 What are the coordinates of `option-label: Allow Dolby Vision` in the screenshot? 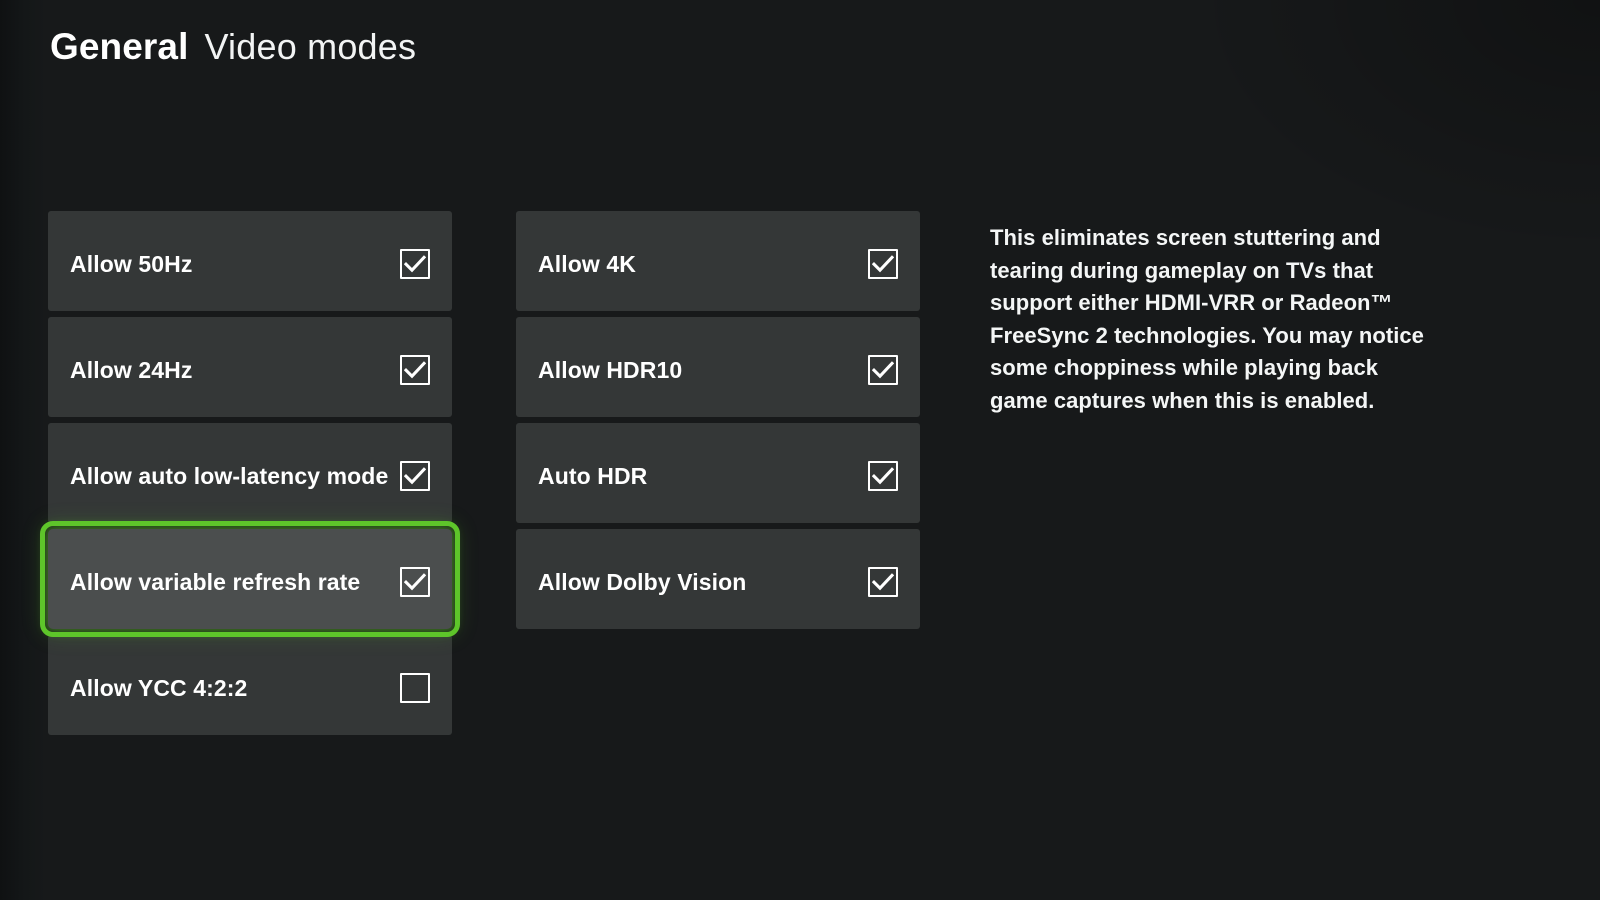 It's located at (642, 581).